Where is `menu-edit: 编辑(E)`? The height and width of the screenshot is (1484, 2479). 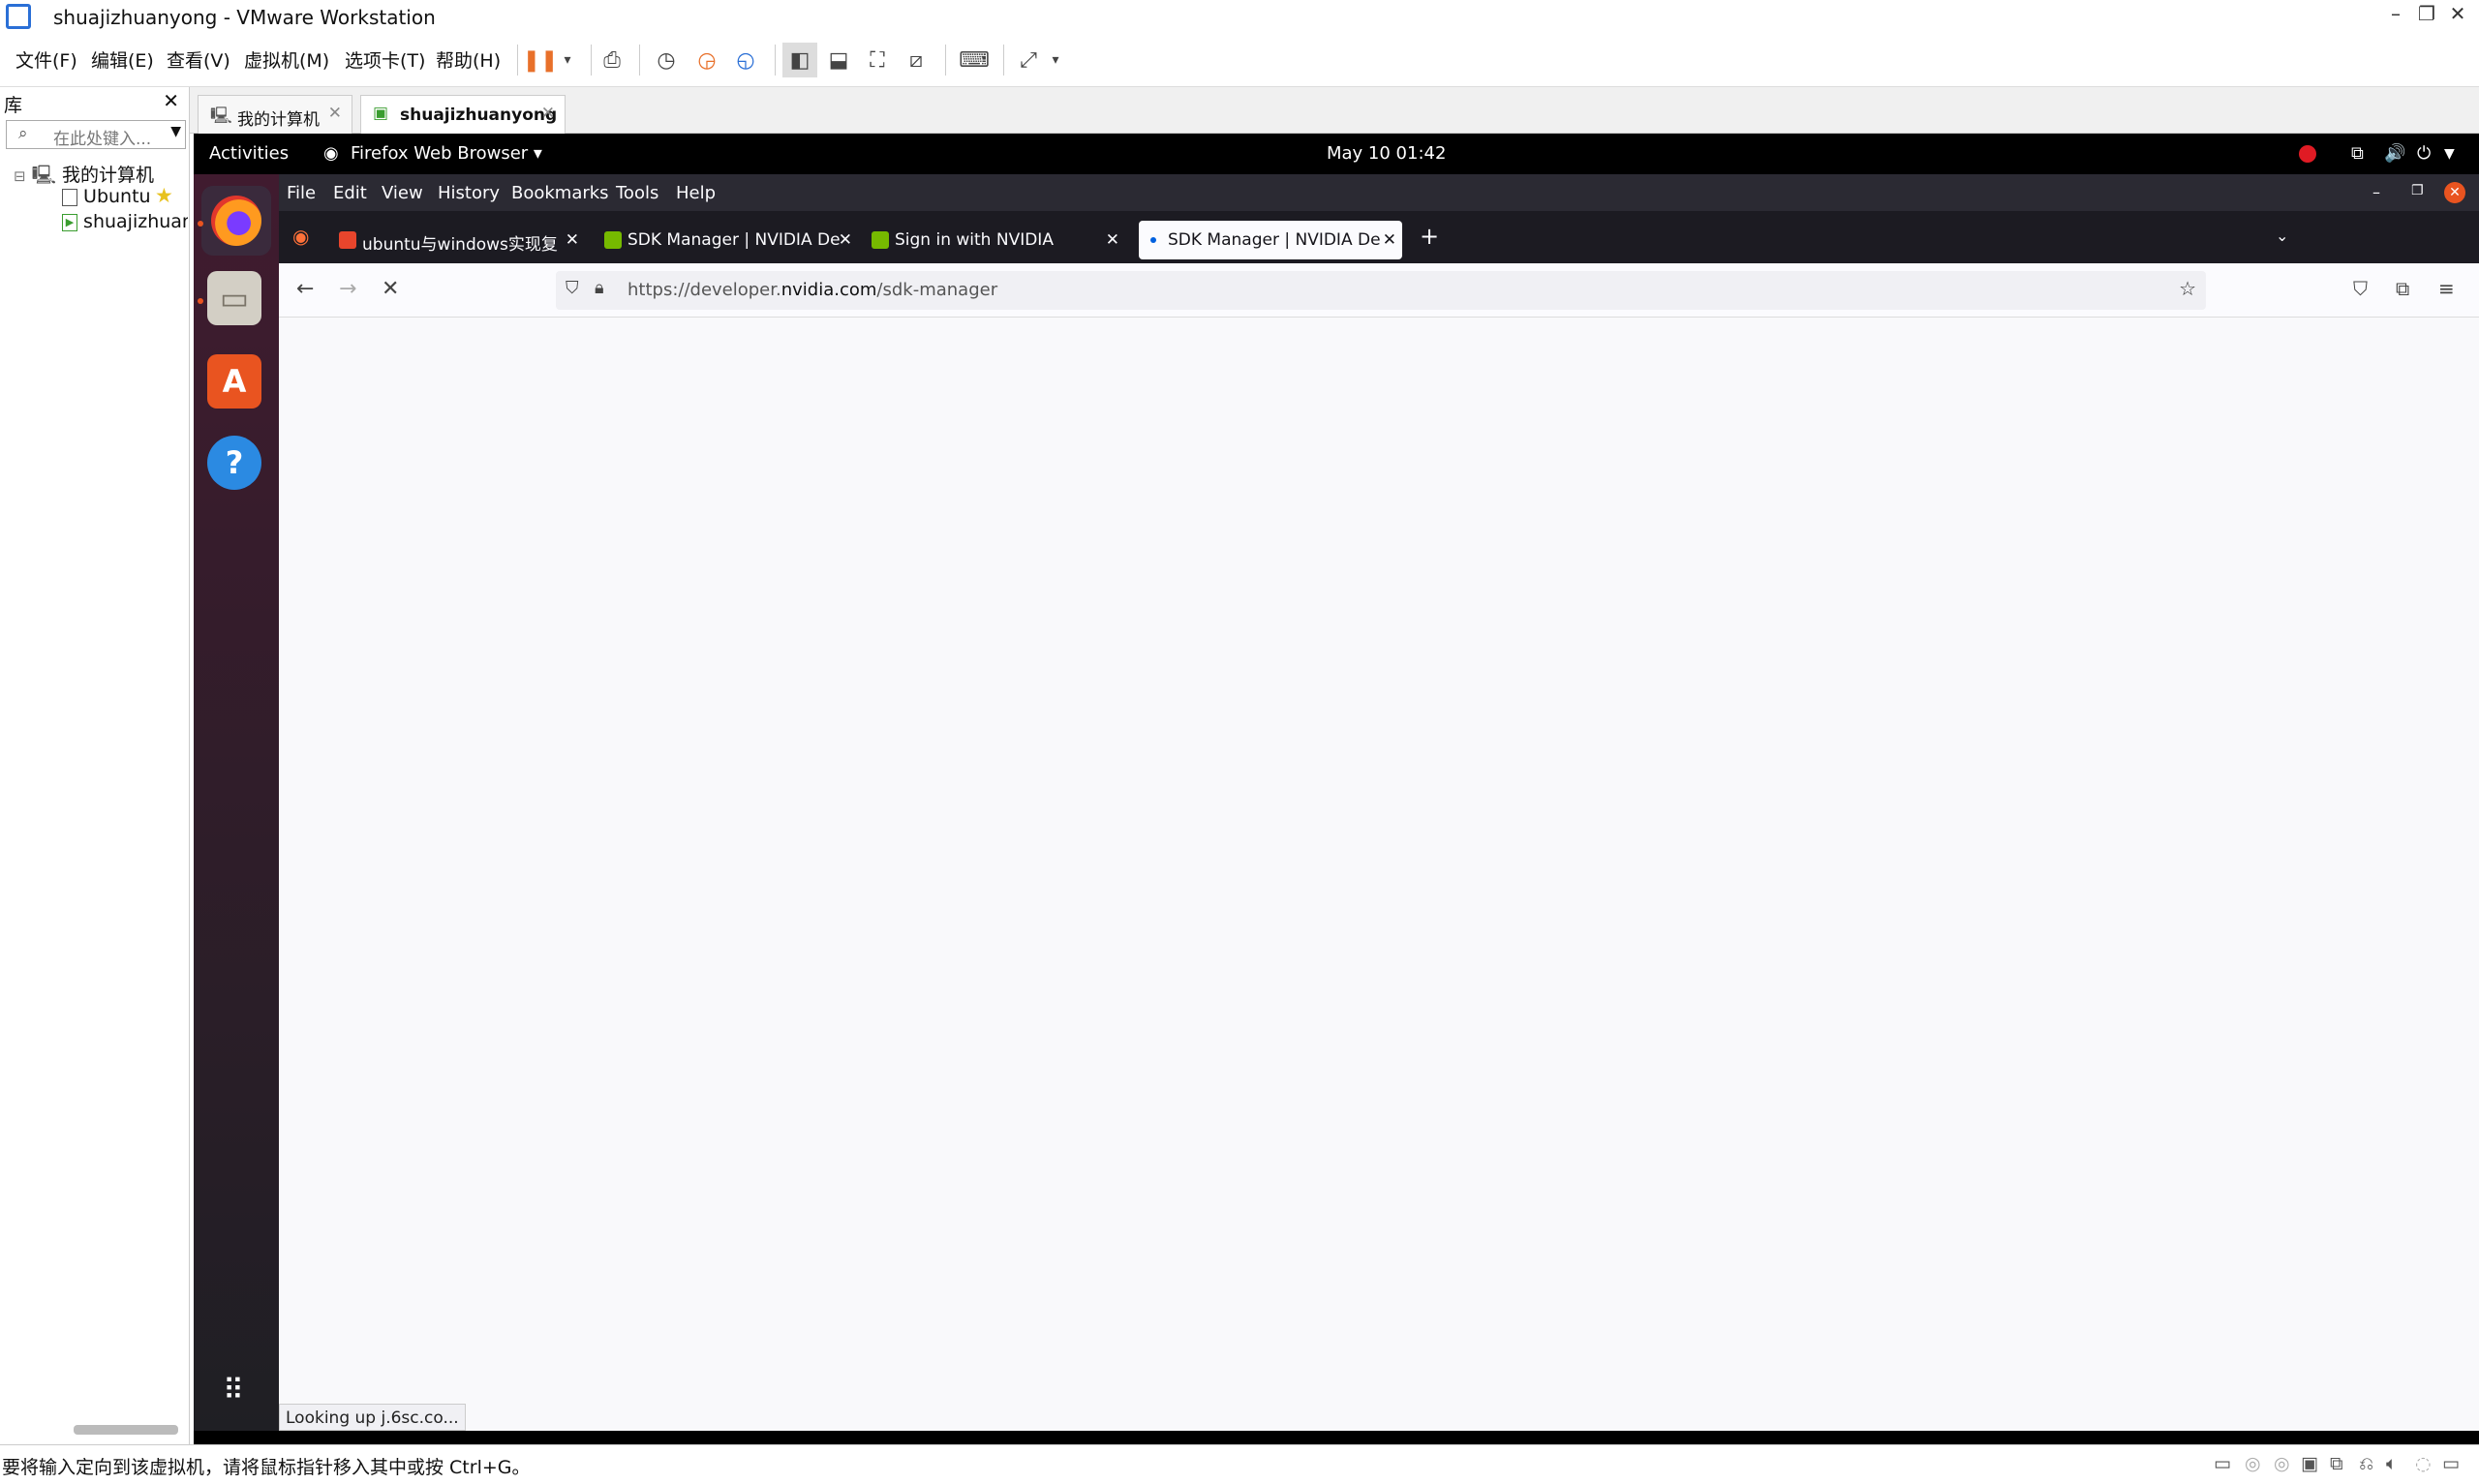
menu-edit: 编辑(E) is located at coordinates (122, 59).